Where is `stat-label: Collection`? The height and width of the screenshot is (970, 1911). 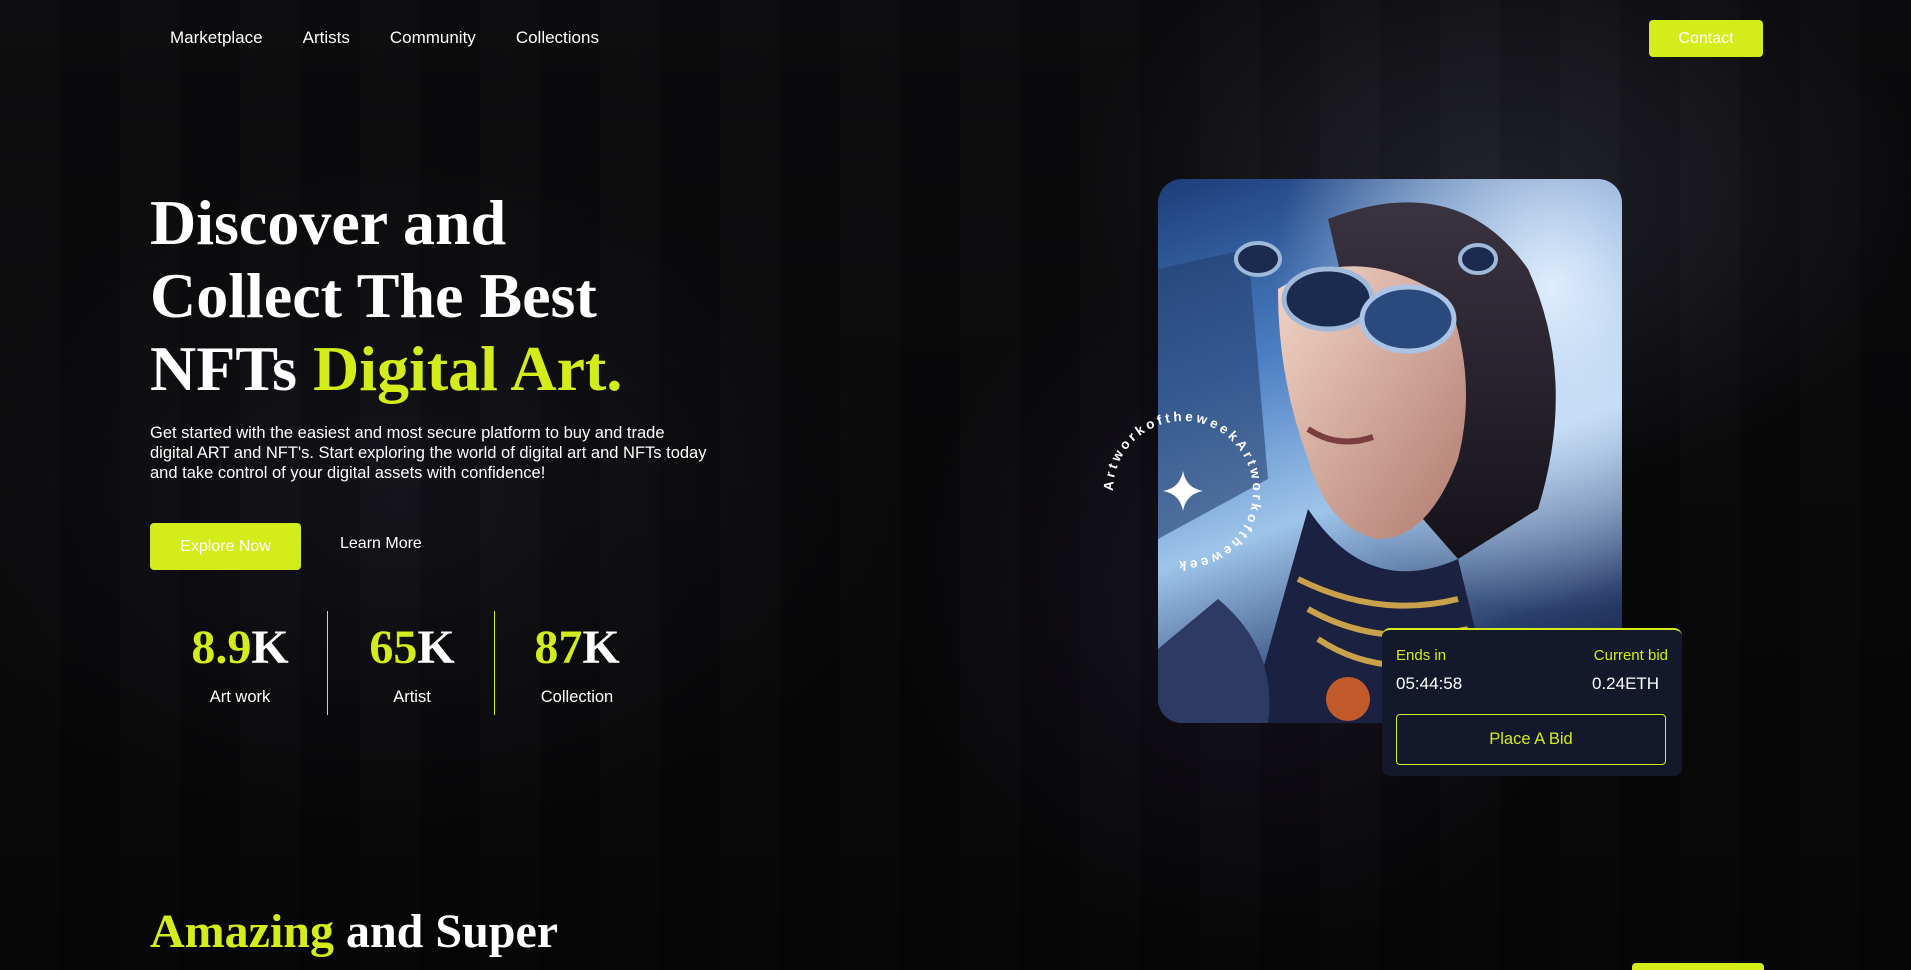
stat-label: Collection is located at coordinates (577, 697).